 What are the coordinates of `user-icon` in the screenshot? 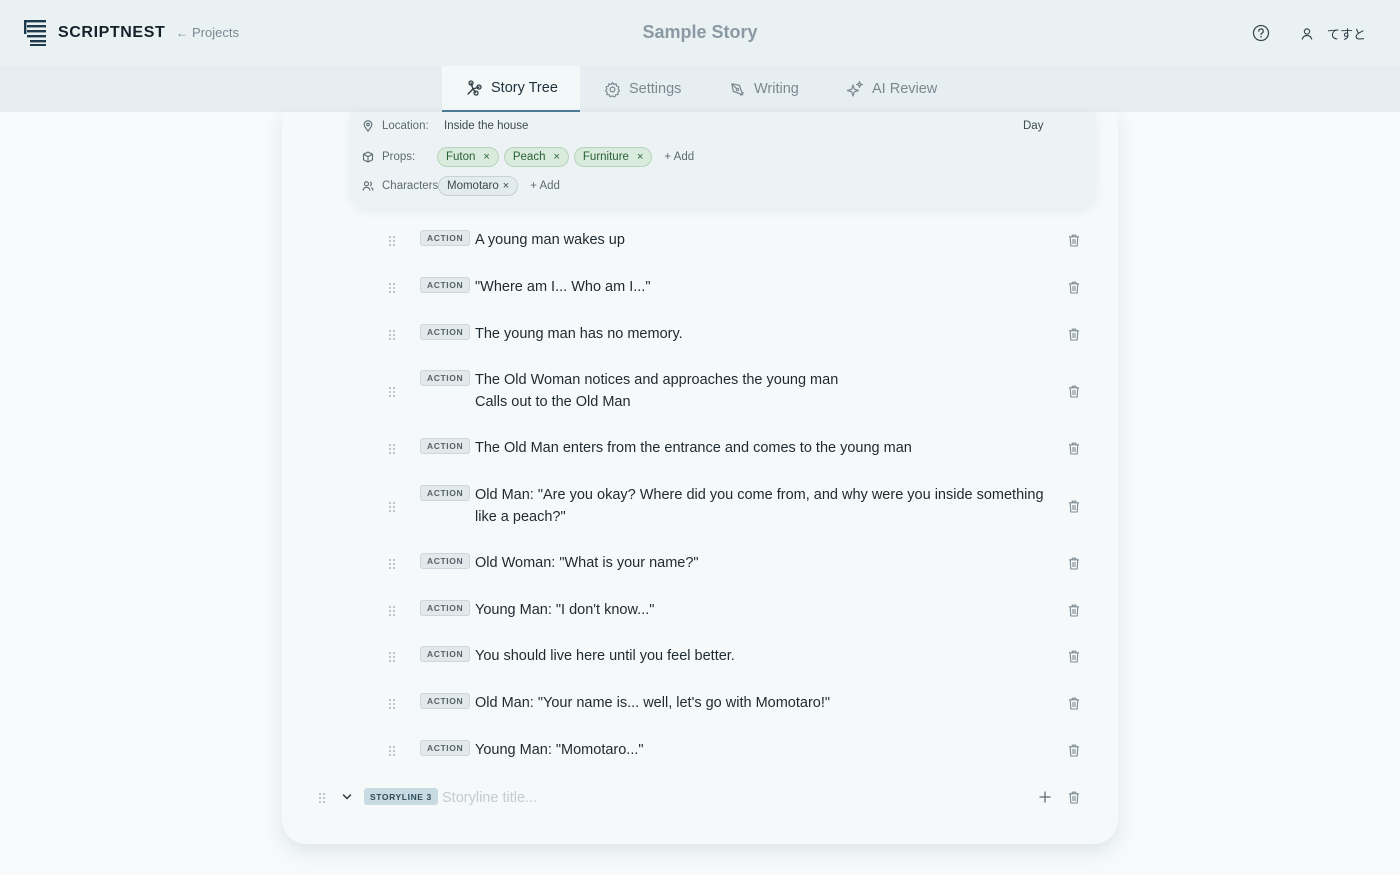 It's located at (1307, 33).